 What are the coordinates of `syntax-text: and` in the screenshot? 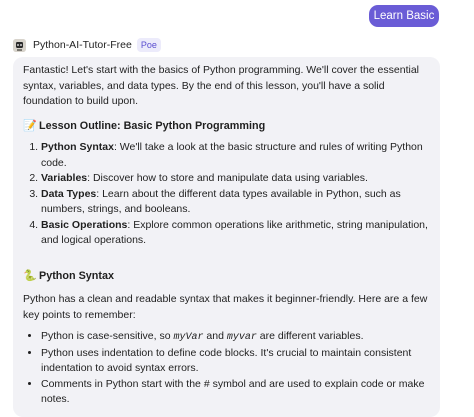 It's located at (215, 336).